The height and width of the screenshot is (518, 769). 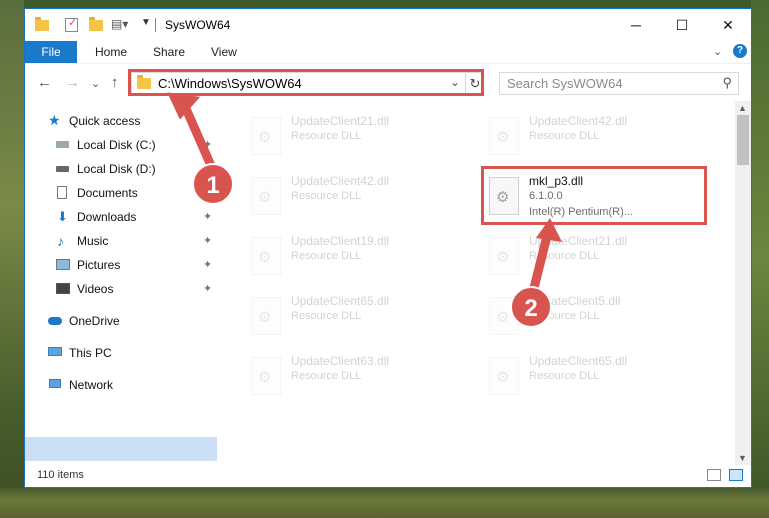 I want to click on step-2-badge: 2, so click(x=531, y=307).